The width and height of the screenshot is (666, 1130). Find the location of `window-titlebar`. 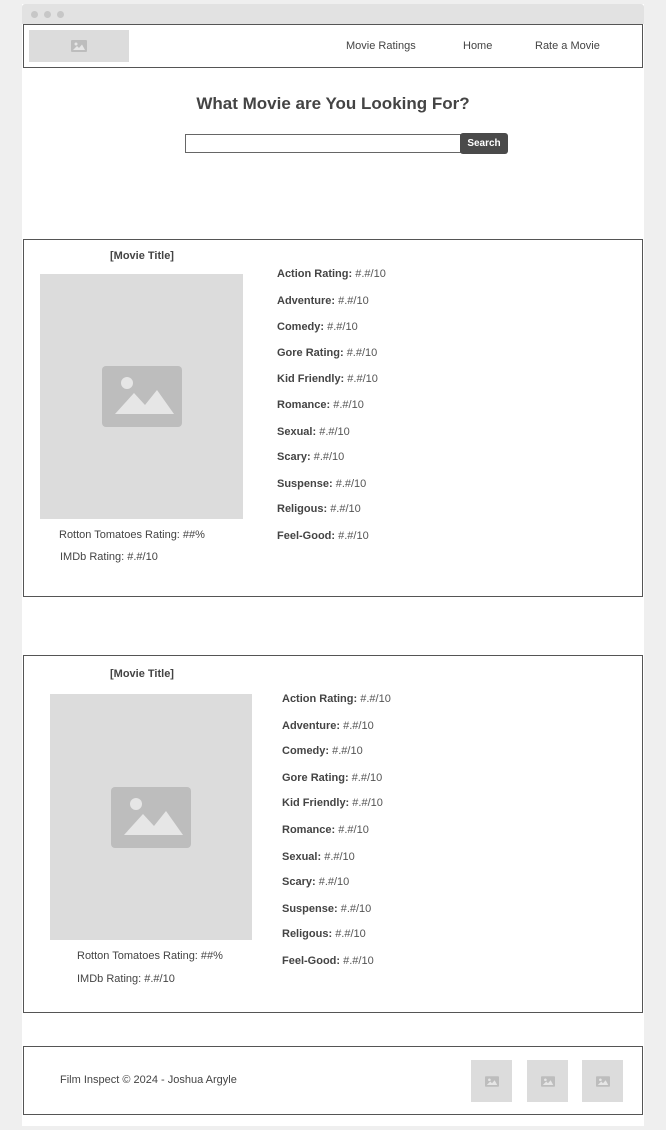

window-titlebar is located at coordinates (333, 14).